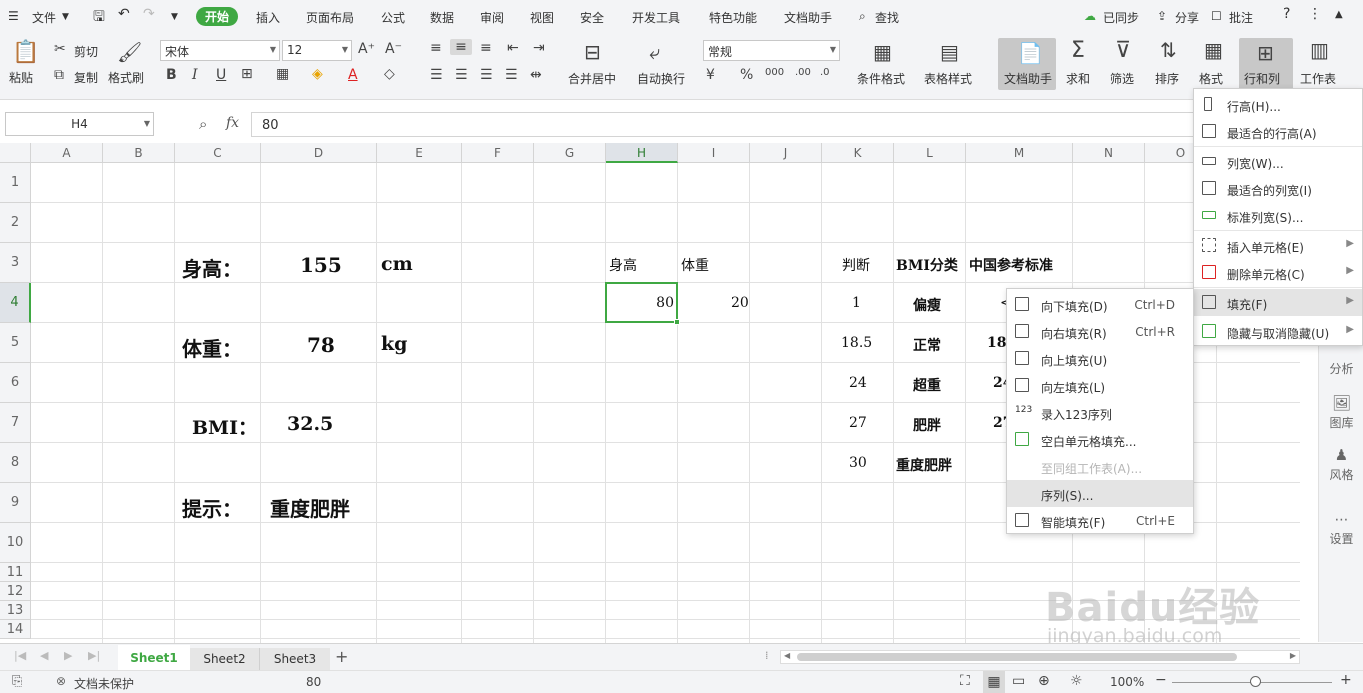  I want to click on horizontal-scrollbar-thumb, so click(1017, 657).